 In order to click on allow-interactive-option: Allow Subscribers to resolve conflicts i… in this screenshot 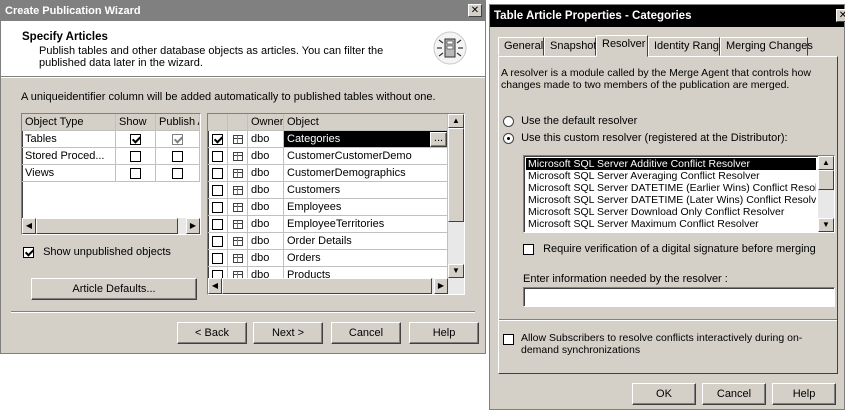, I will do `click(668, 344)`.